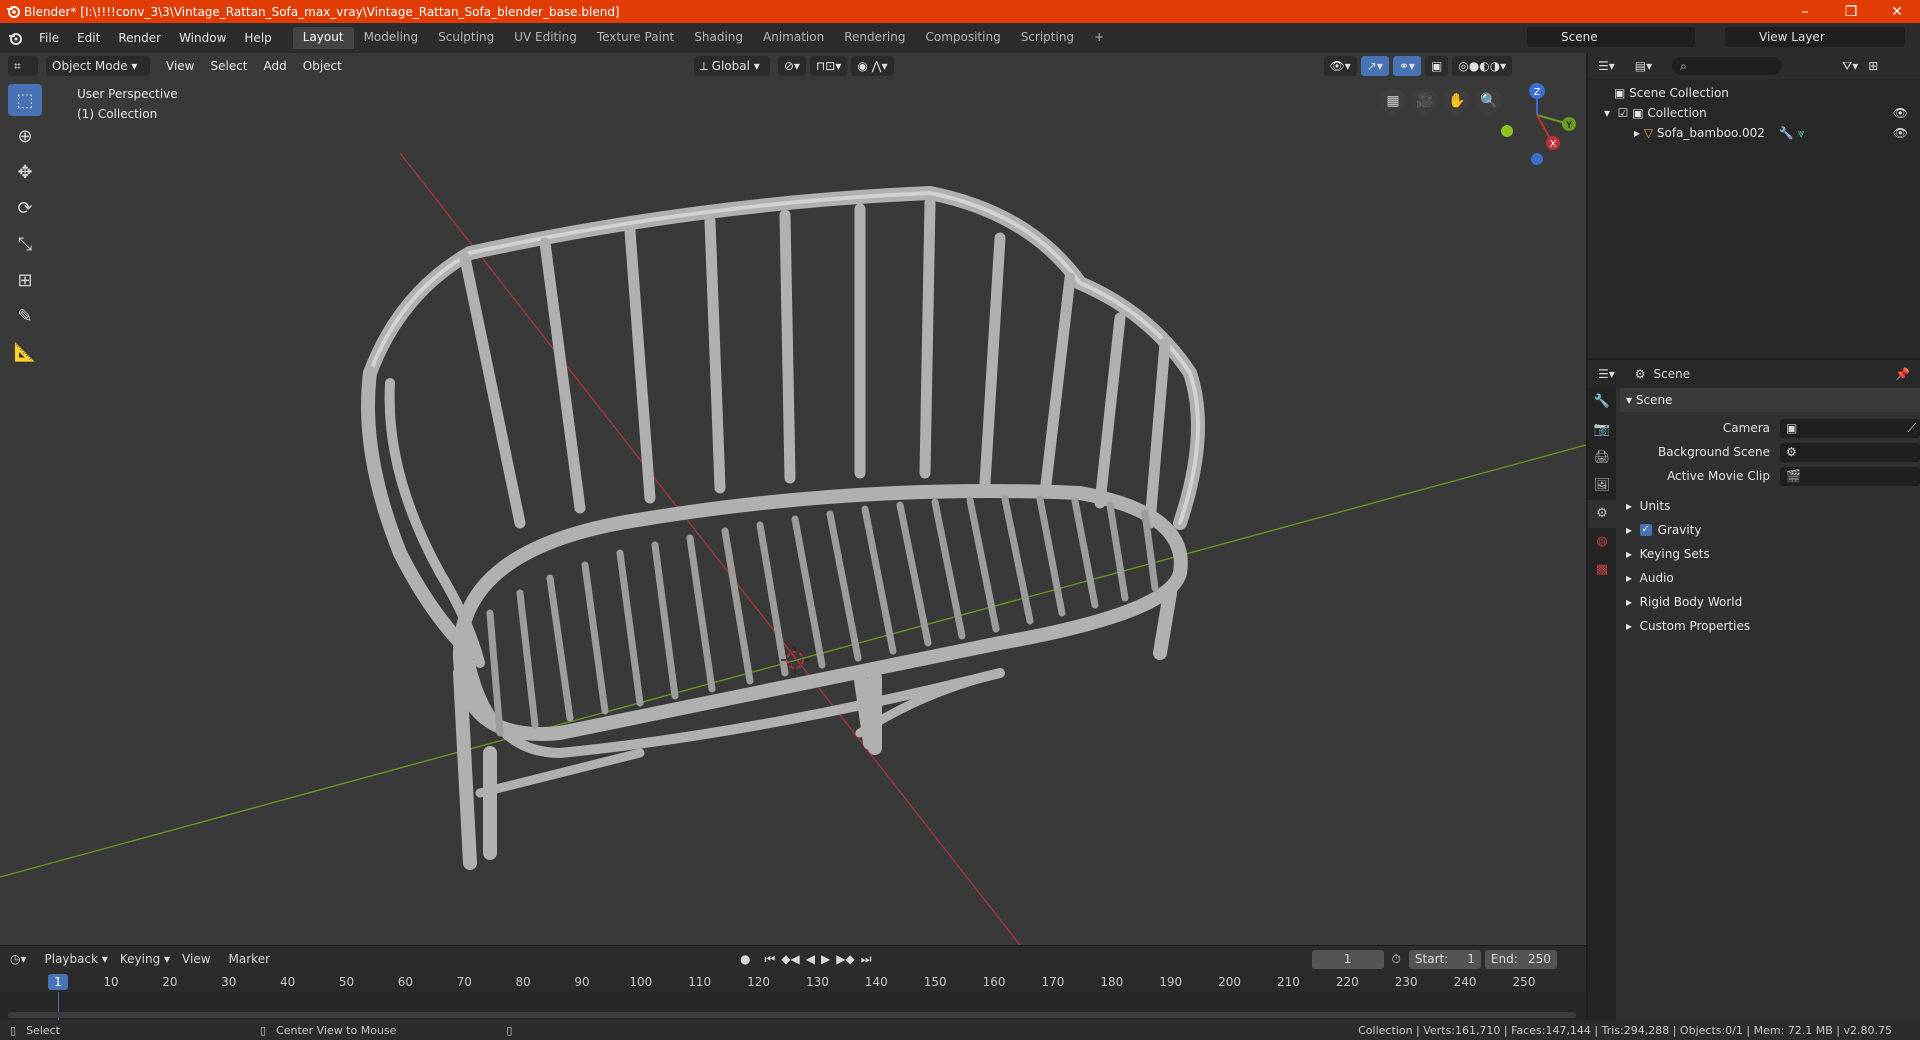 The height and width of the screenshot is (1040, 1920). I want to click on outliner-row-collection: ▾ ☑ ▣ Collection 👁, so click(1754, 113).